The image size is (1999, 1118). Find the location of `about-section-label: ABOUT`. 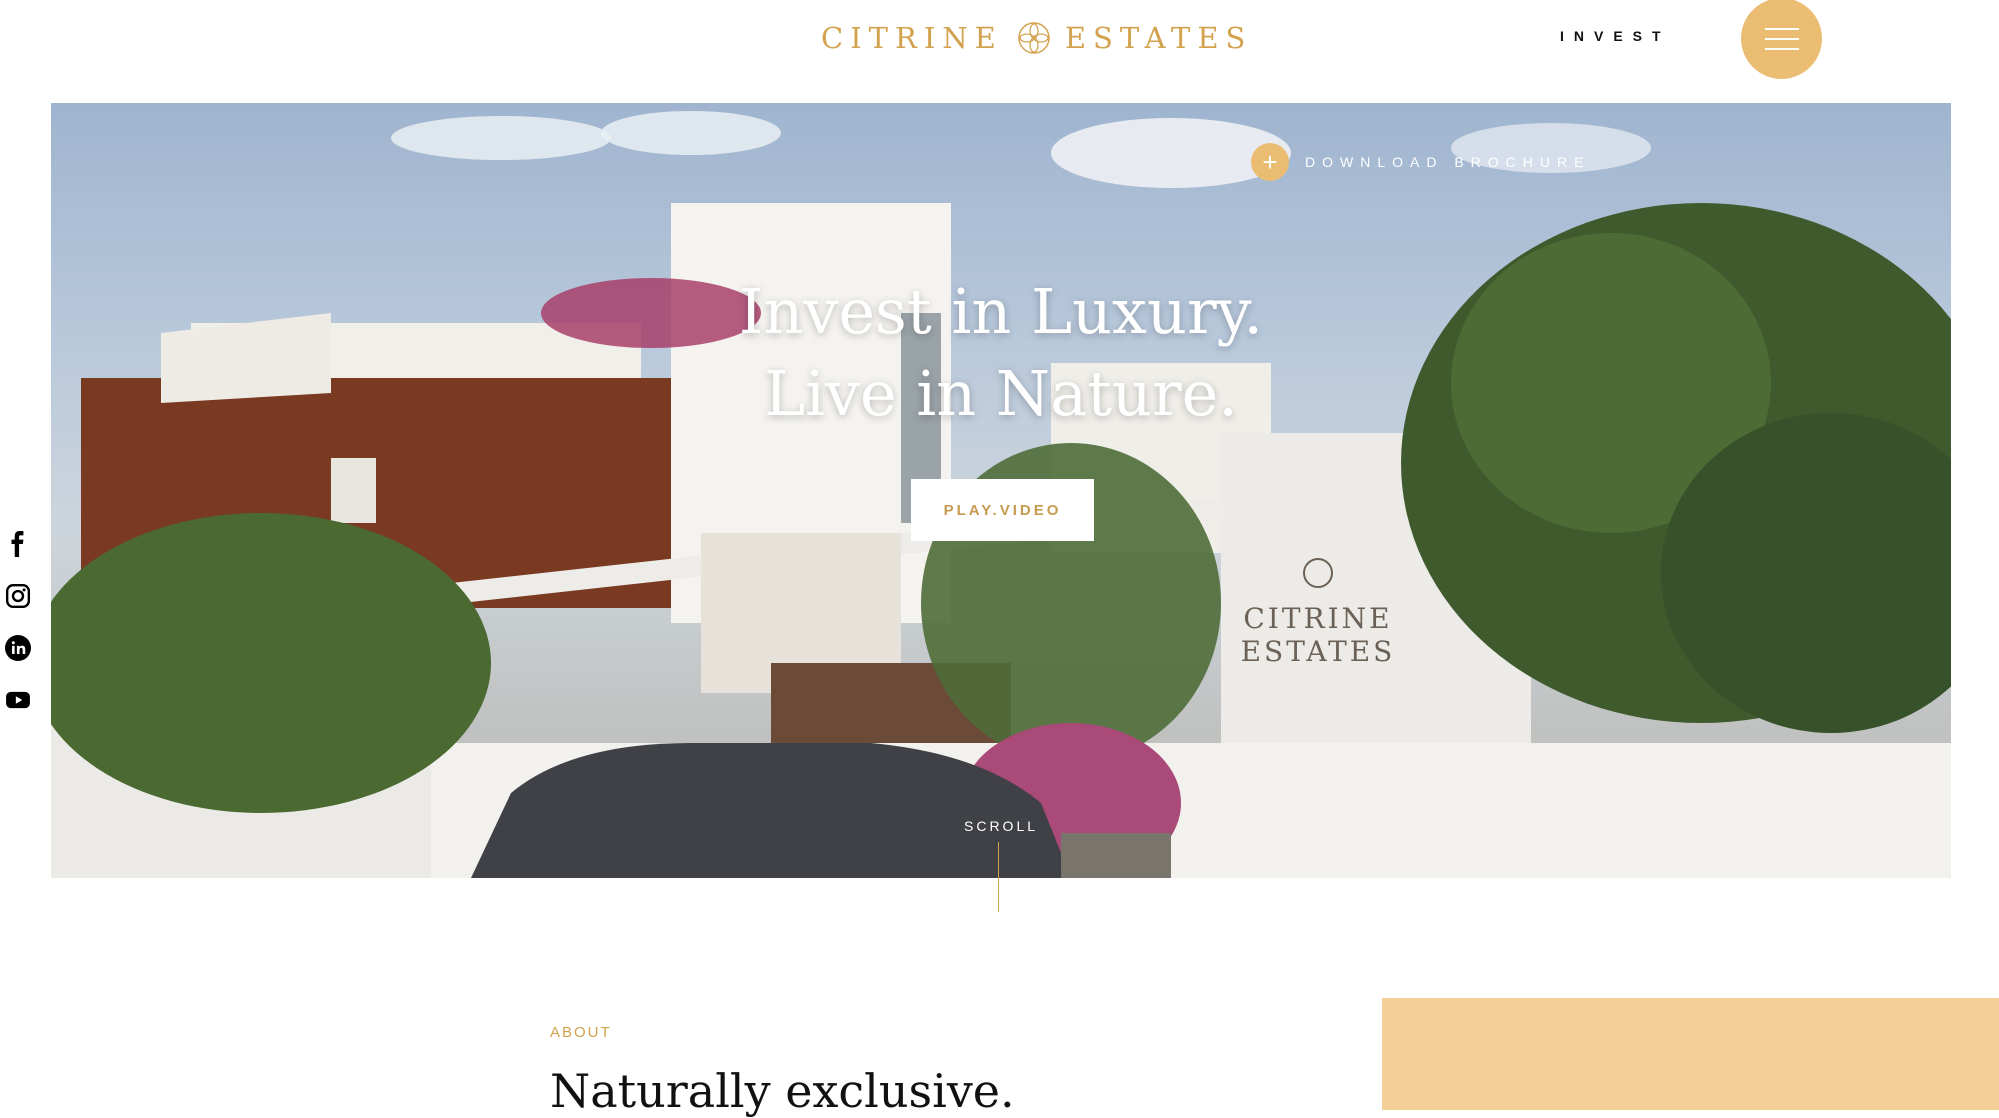

about-section-label: ABOUT is located at coordinates (581, 1032).